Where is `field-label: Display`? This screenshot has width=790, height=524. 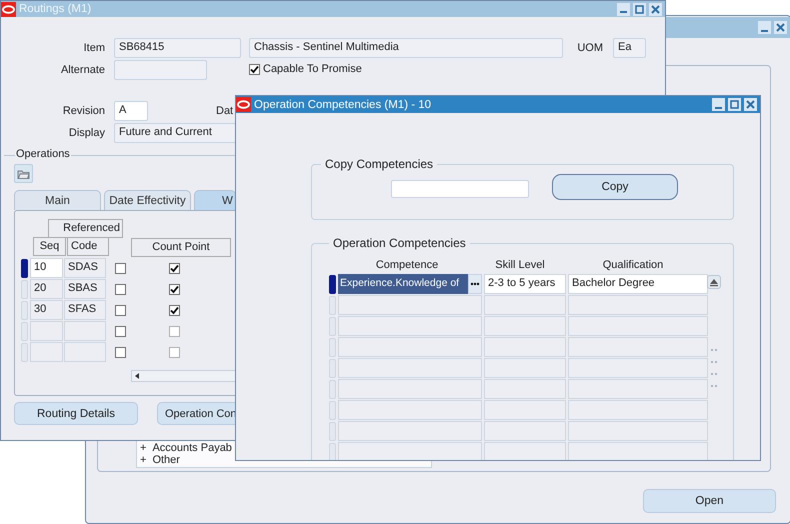 field-label: Display is located at coordinates (86, 133).